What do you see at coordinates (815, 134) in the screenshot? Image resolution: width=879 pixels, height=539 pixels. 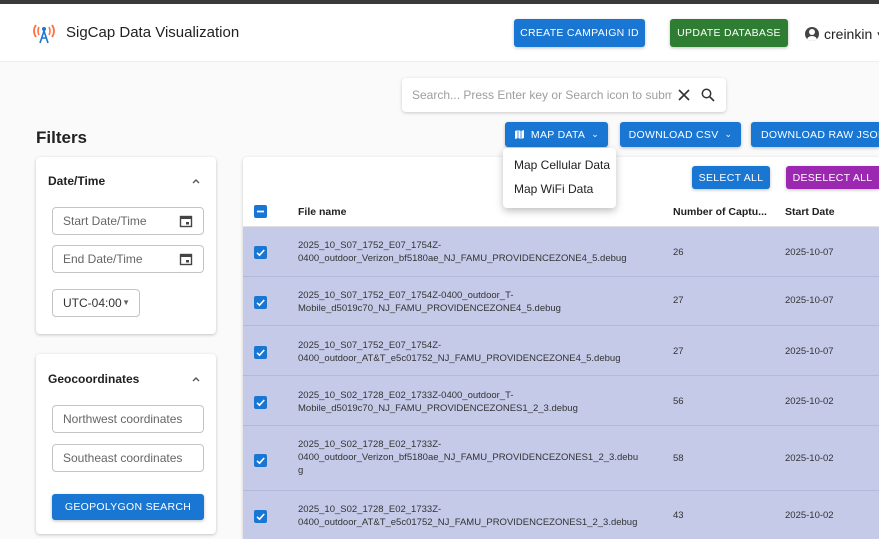 I see `download-raw-json-button: DOWNLOAD RAW JSON` at bounding box center [815, 134].